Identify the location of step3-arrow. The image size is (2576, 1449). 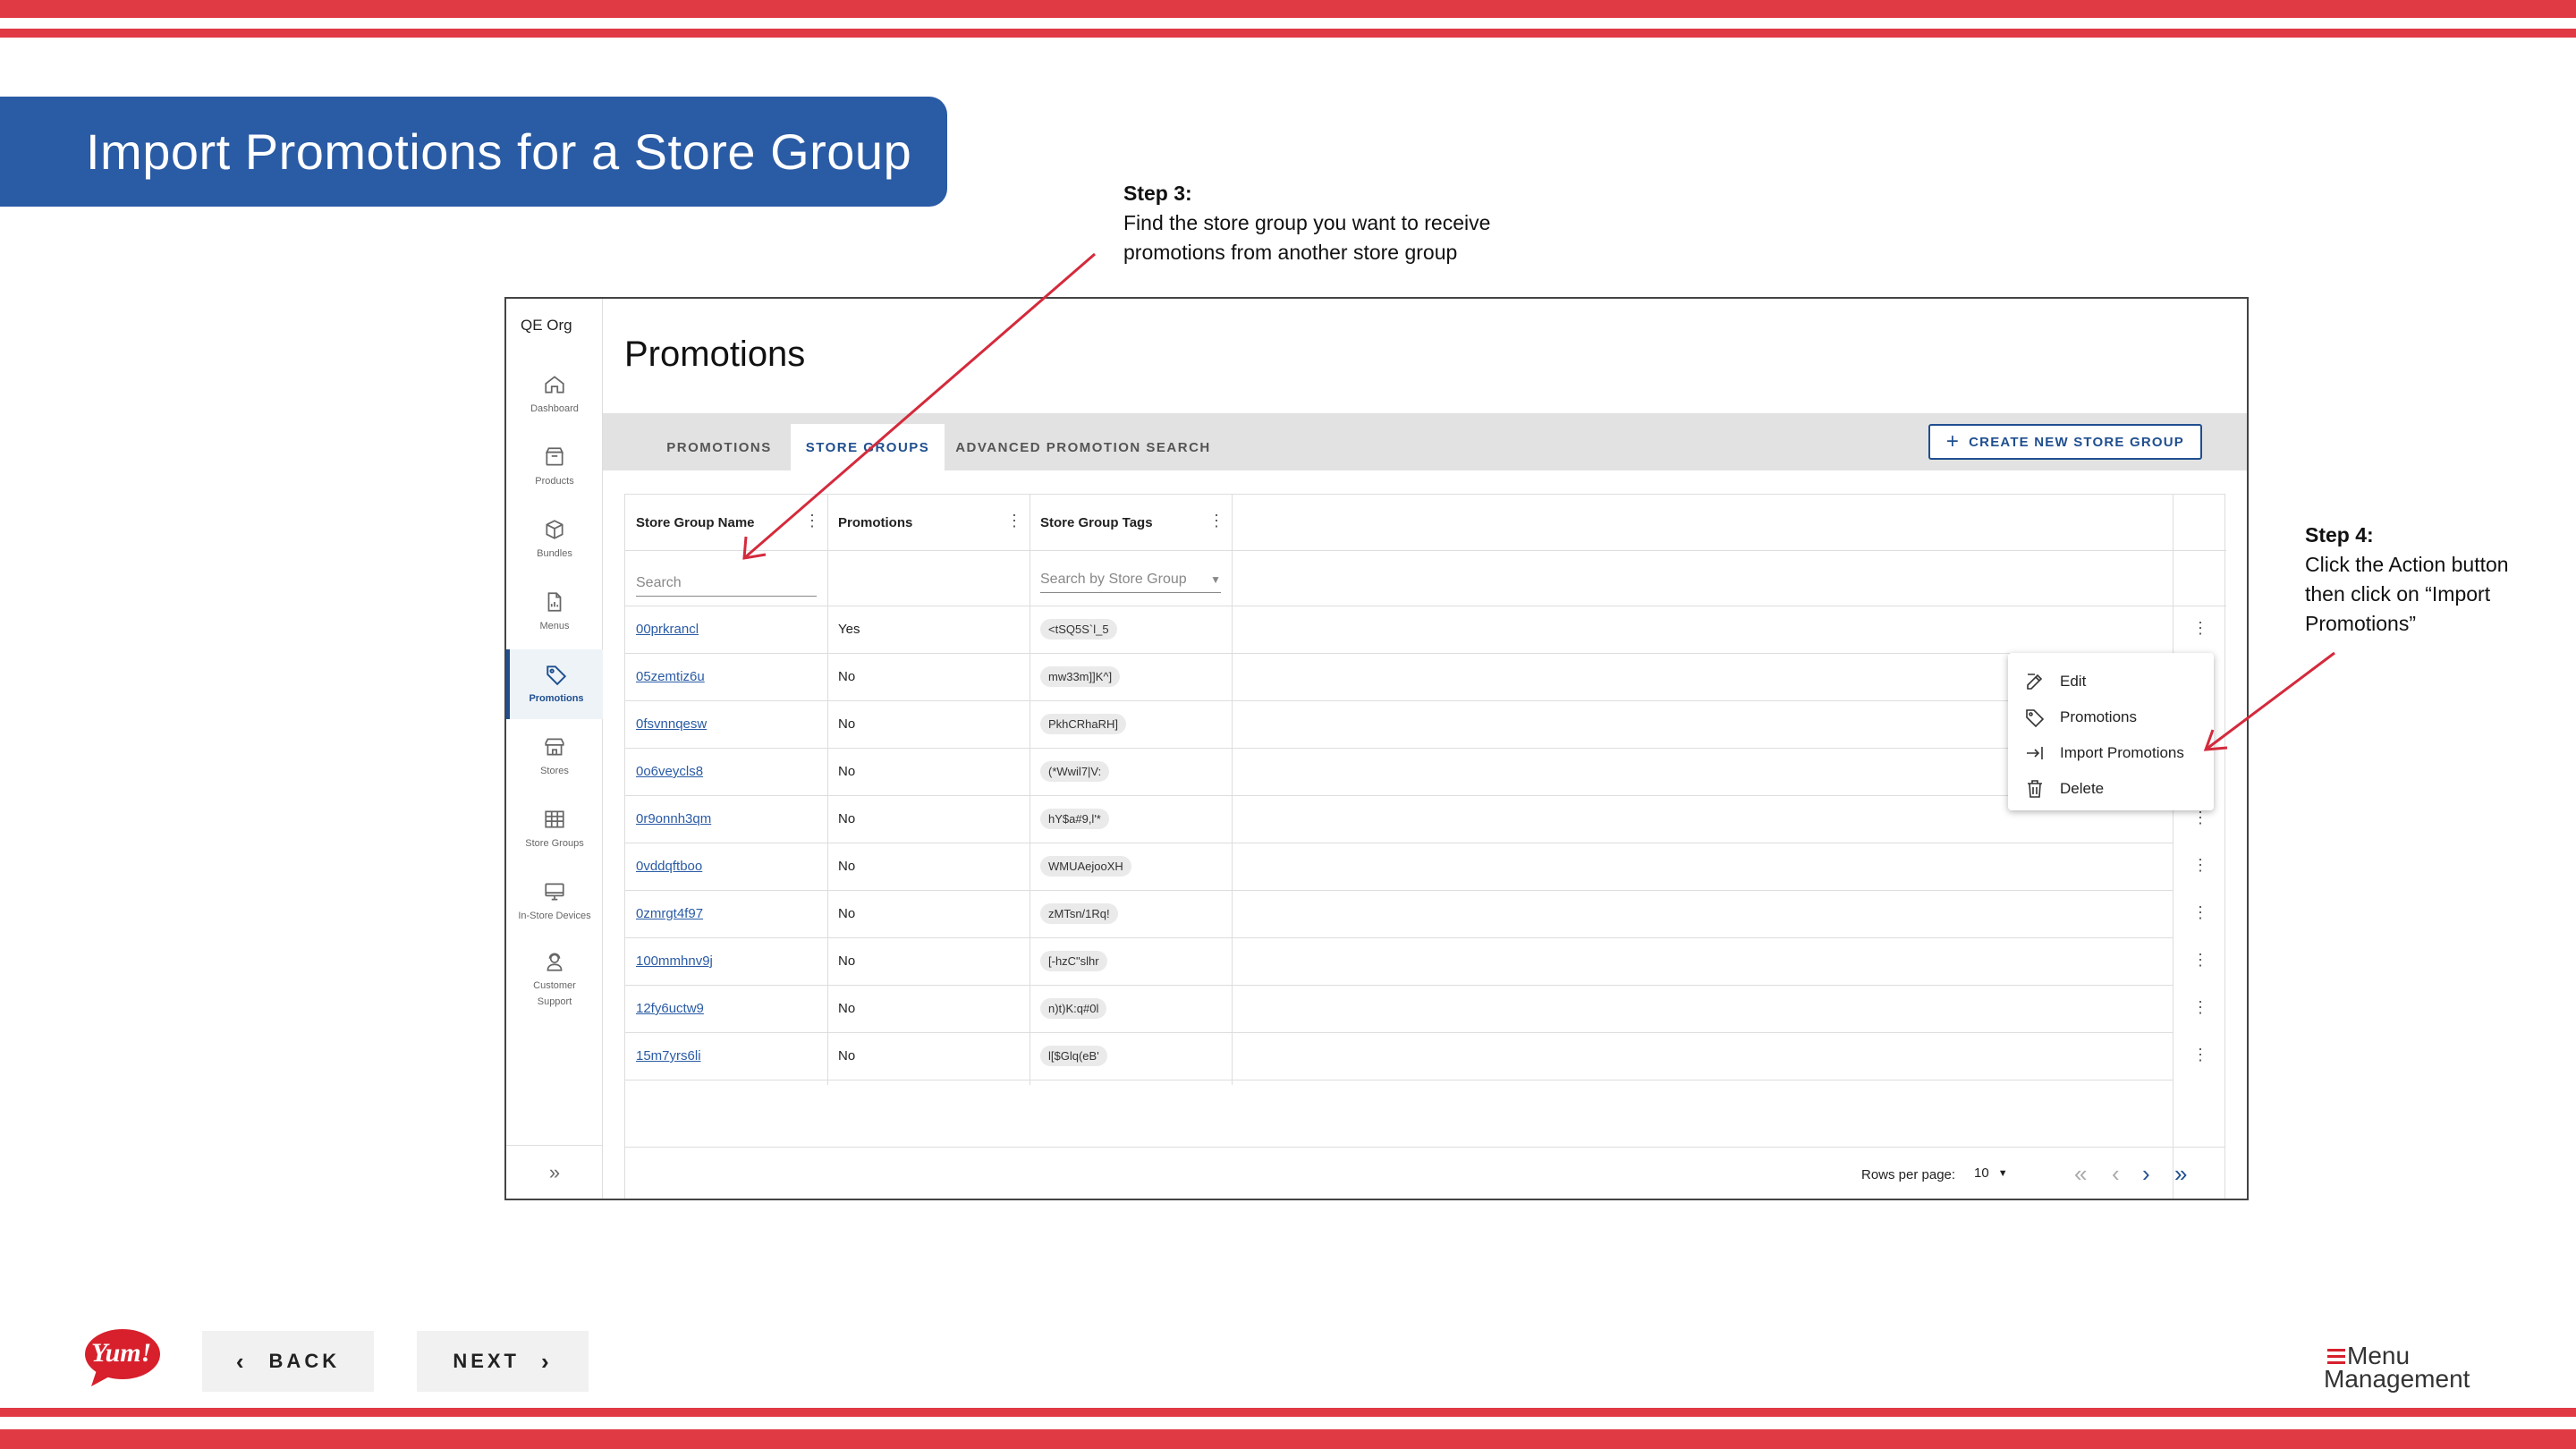
(919, 406).